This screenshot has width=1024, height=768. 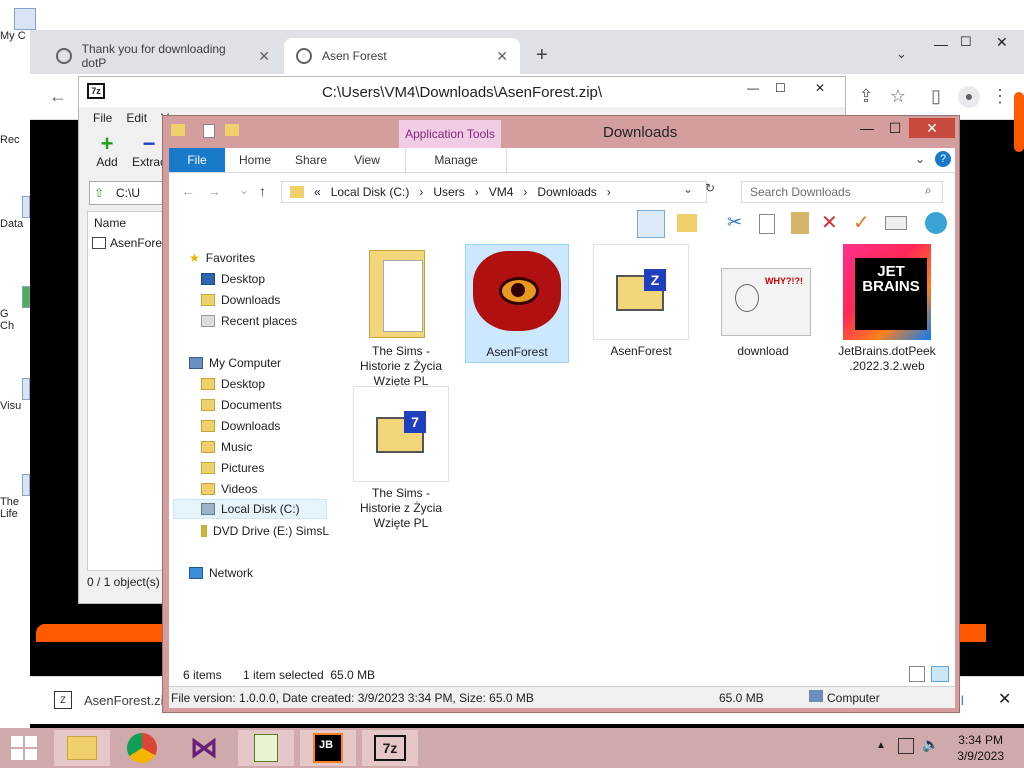 I want to click on rename-icon: ✓, so click(x=861, y=222).